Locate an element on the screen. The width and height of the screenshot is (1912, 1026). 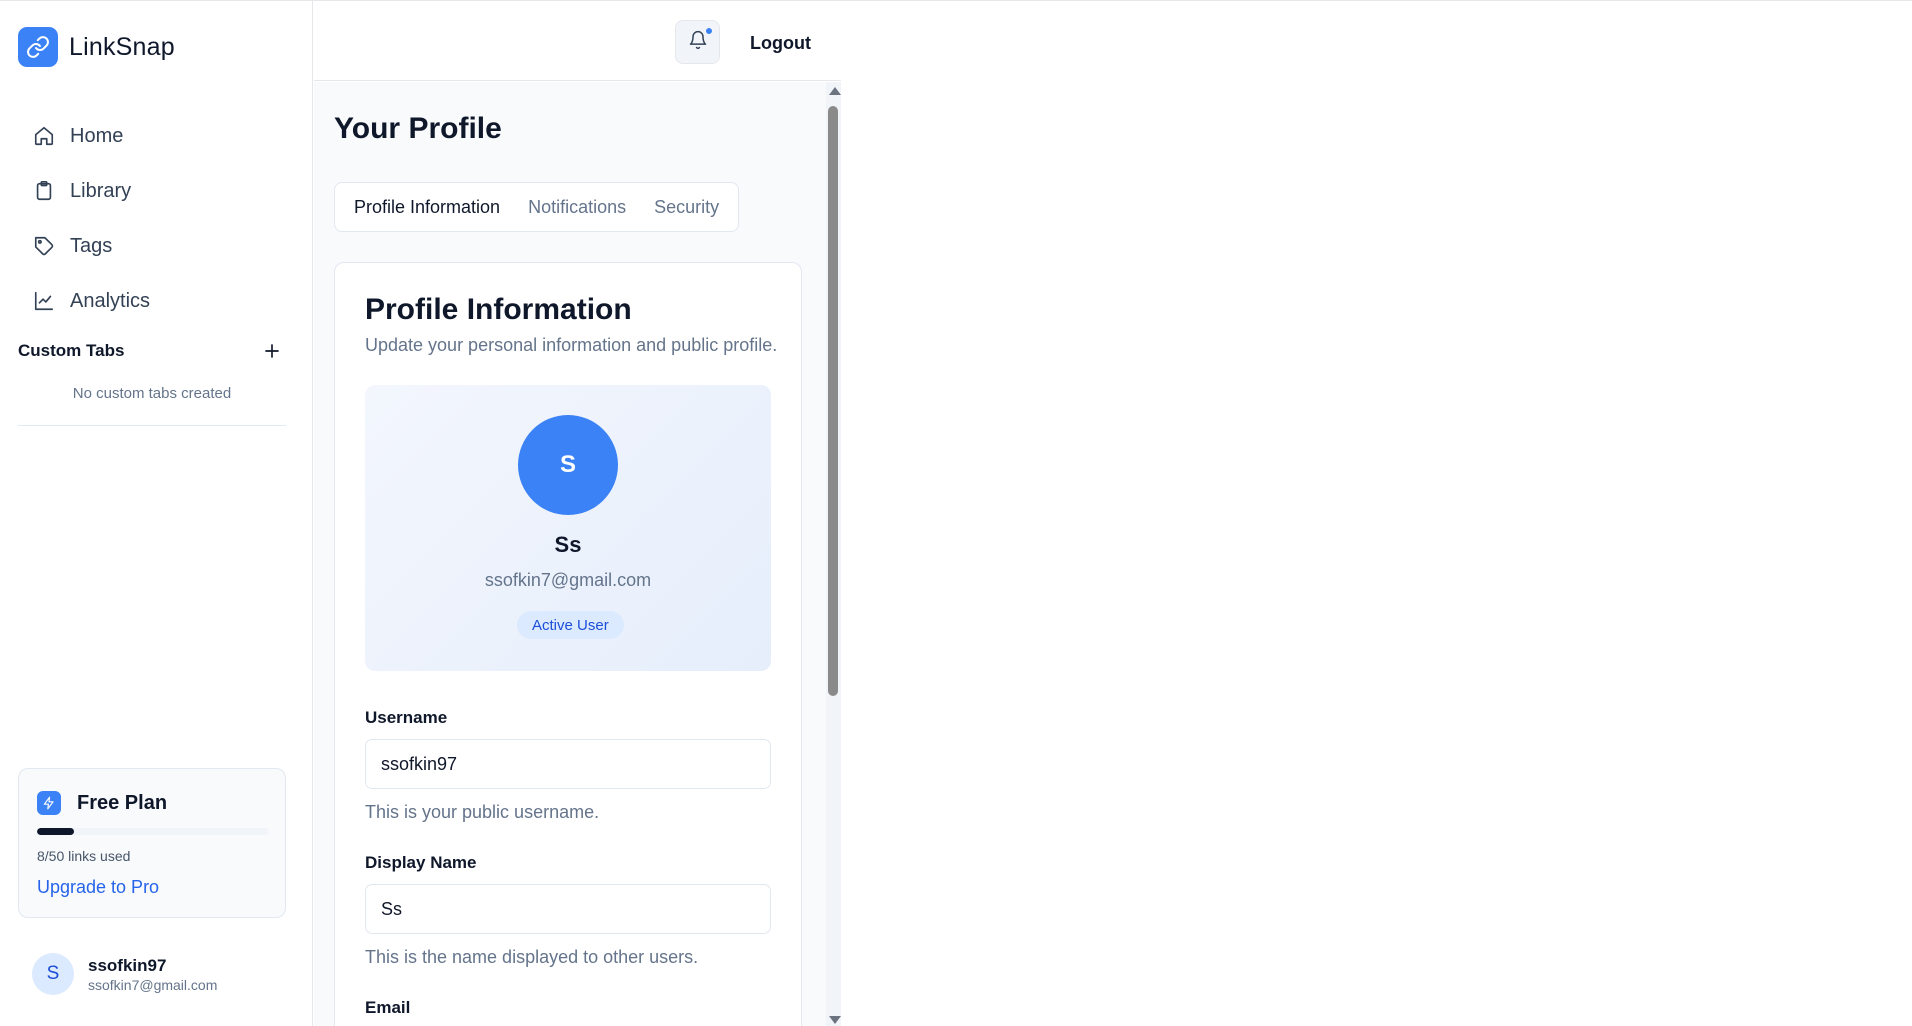
username-field is located at coordinates (568, 764).